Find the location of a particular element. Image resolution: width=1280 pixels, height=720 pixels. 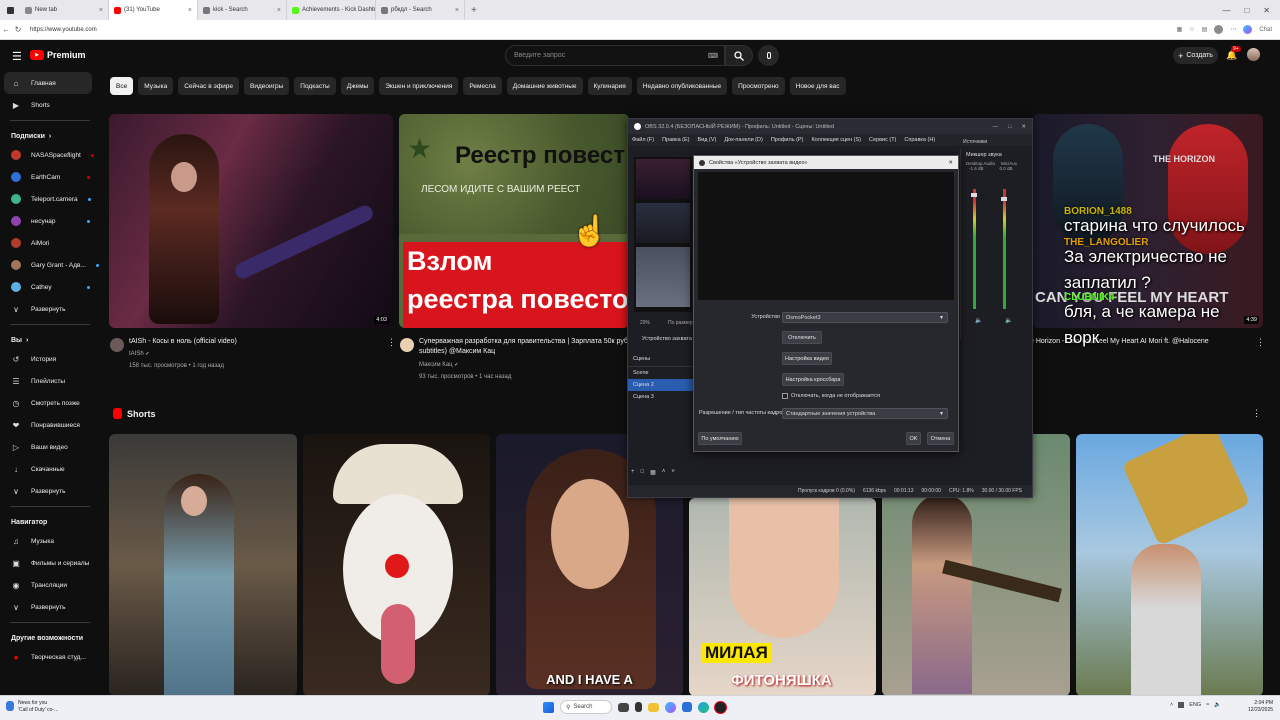

maximize-icon: □ is located at coordinates (1246, 10).